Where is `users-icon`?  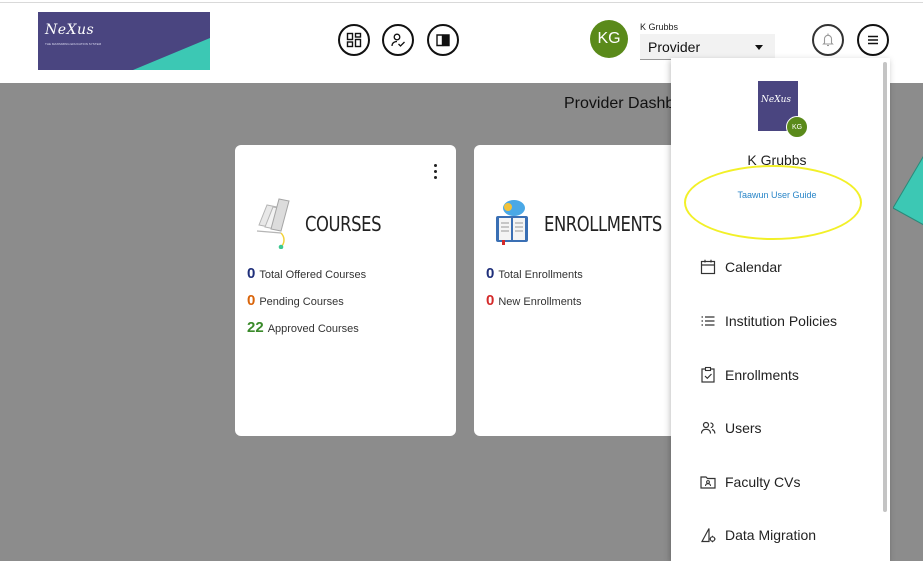 users-icon is located at coordinates (708, 428).